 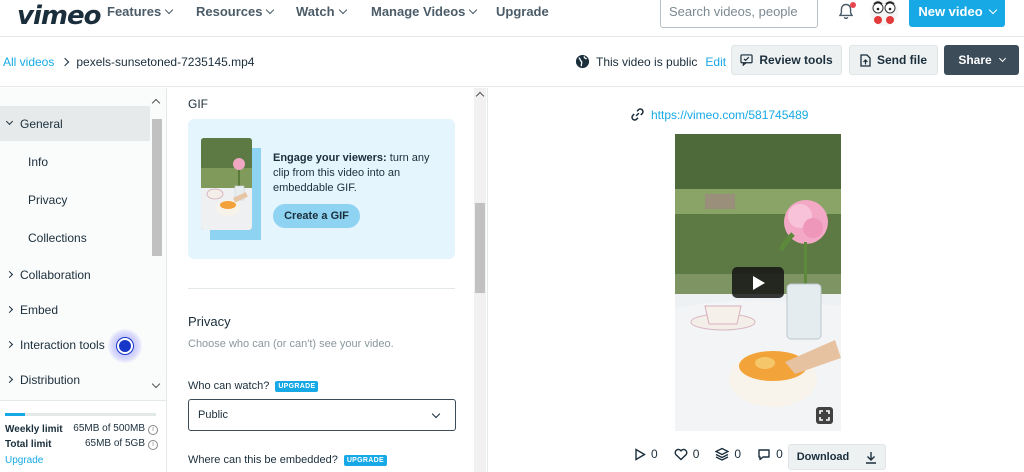 What do you see at coordinates (114, 443) in the screenshot?
I see `total-limit-amount: 65MB of 5GB` at bounding box center [114, 443].